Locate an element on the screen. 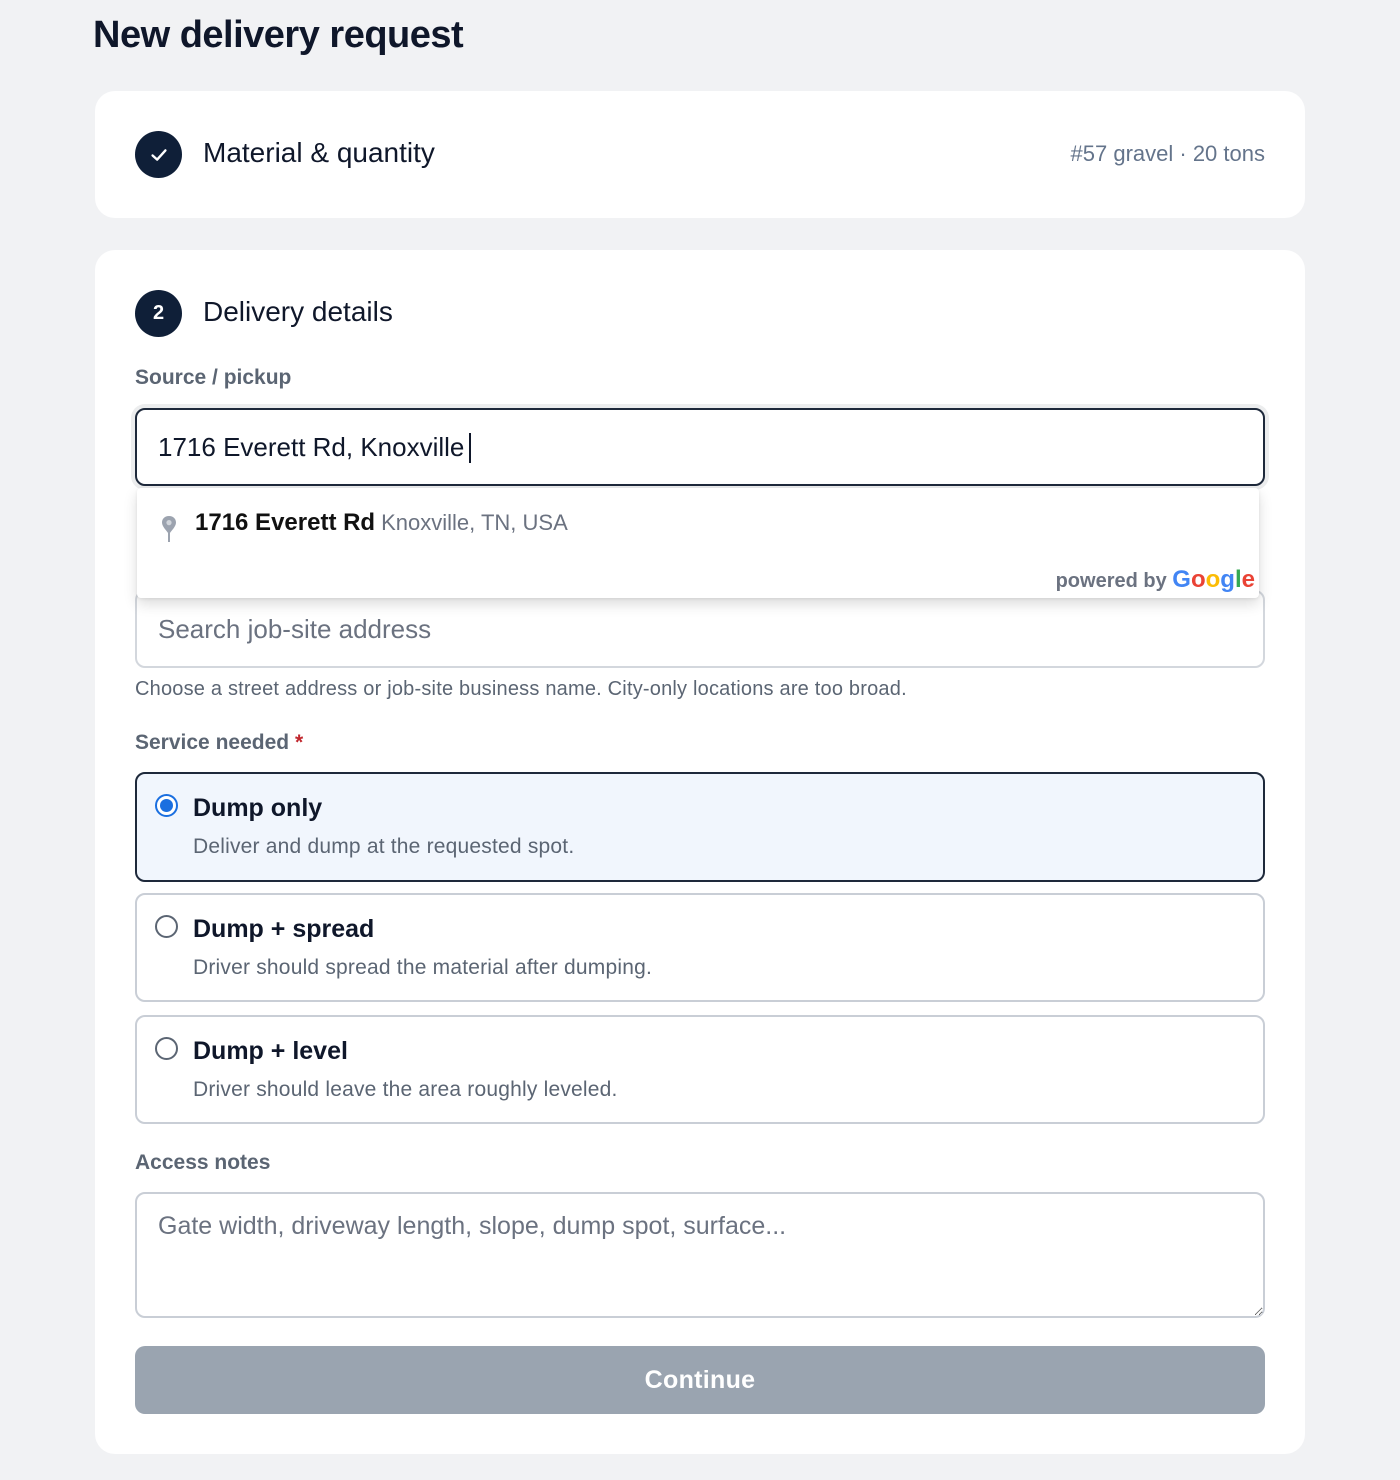 The height and width of the screenshot is (1480, 1400). powered-by-text: powered by is located at coordinates (1111, 581).